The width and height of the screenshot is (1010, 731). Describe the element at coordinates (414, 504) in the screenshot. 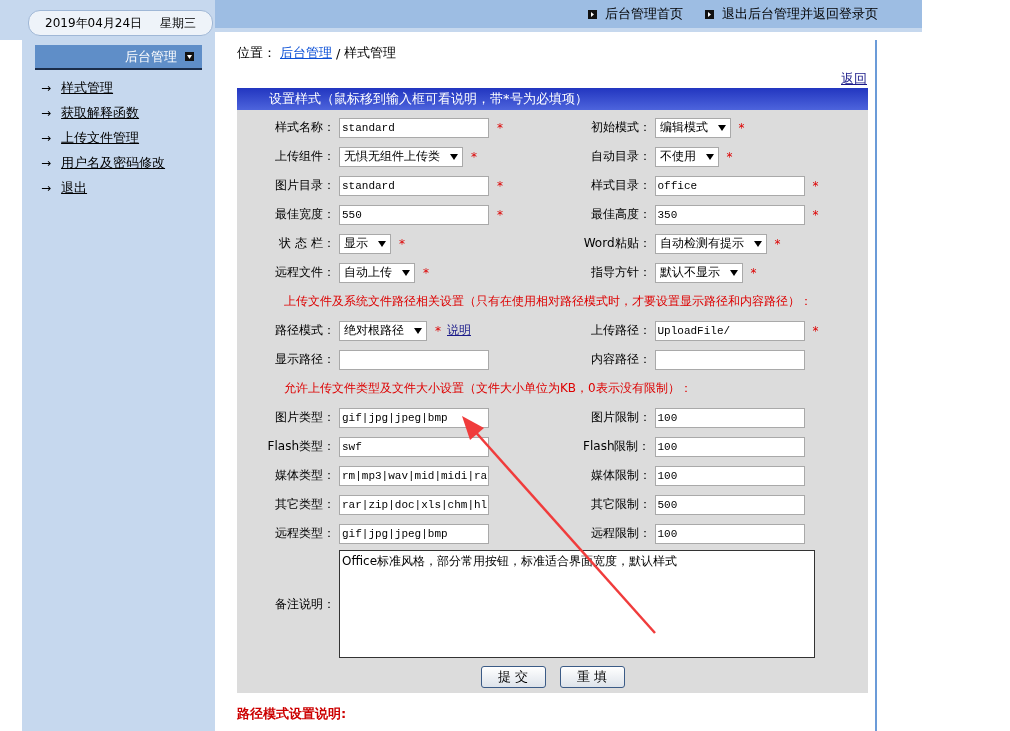

I see `input-field: rar|zip|doc|xls|chm|hl` at that location.